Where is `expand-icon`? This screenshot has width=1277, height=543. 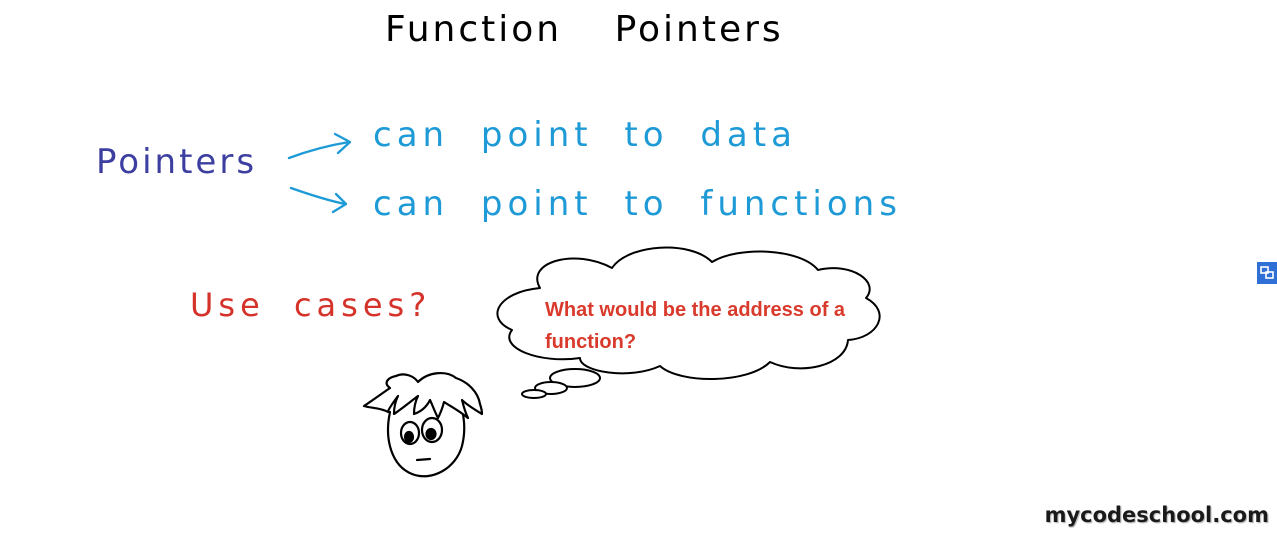
expand-icon is located at coordinates (1267, 273).